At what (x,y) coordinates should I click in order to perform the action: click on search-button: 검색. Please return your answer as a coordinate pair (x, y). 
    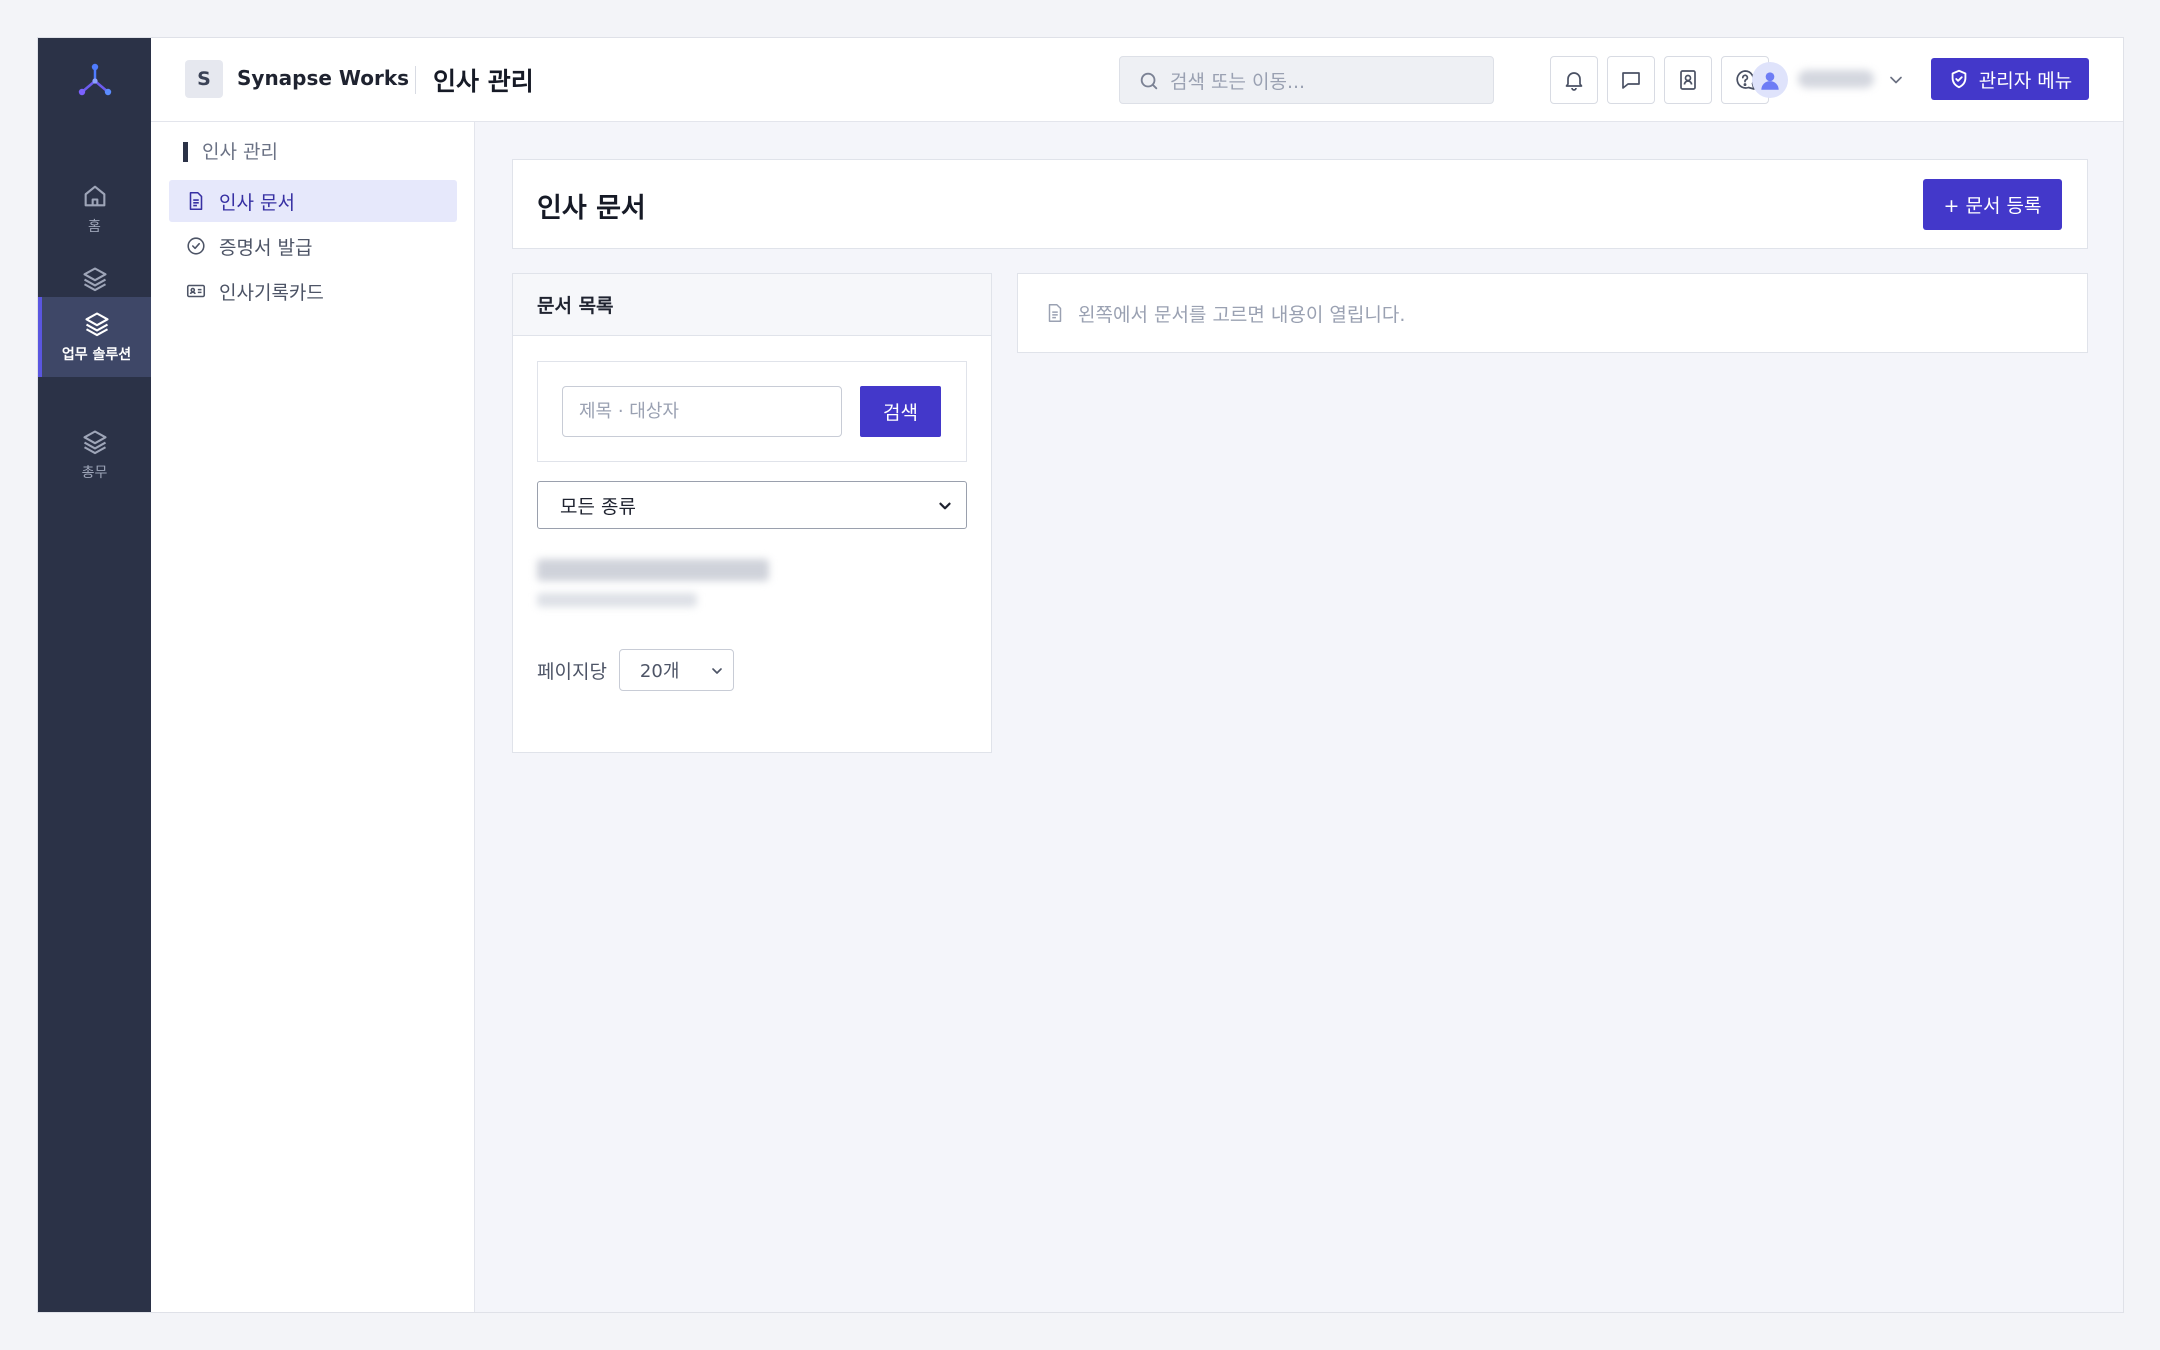
    Looking at the image, I should click on (900, 411).